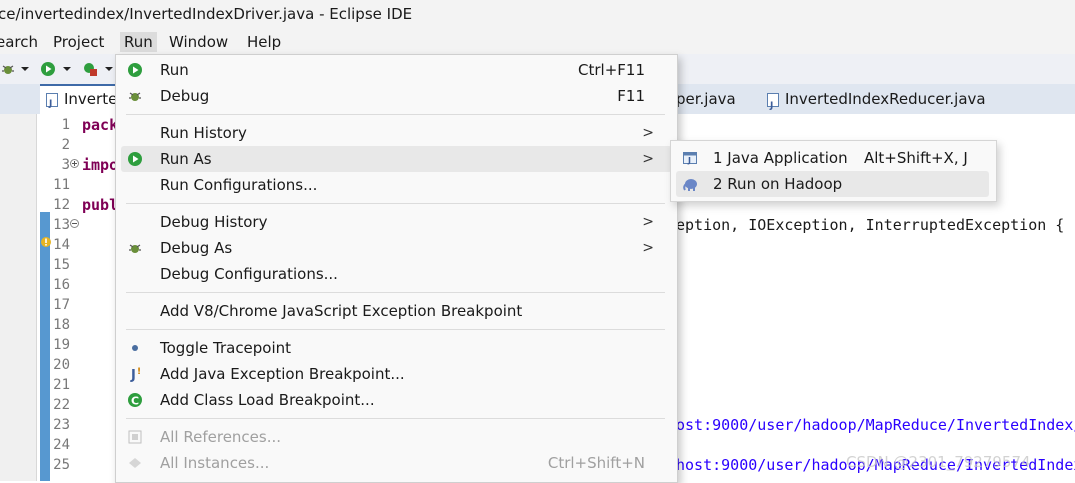 The height and width of the screenshot is (483, 1075). Describe the element at coordinates (690, 185) in the screenshot. I see `hadoop-elephant-icon` at that location.